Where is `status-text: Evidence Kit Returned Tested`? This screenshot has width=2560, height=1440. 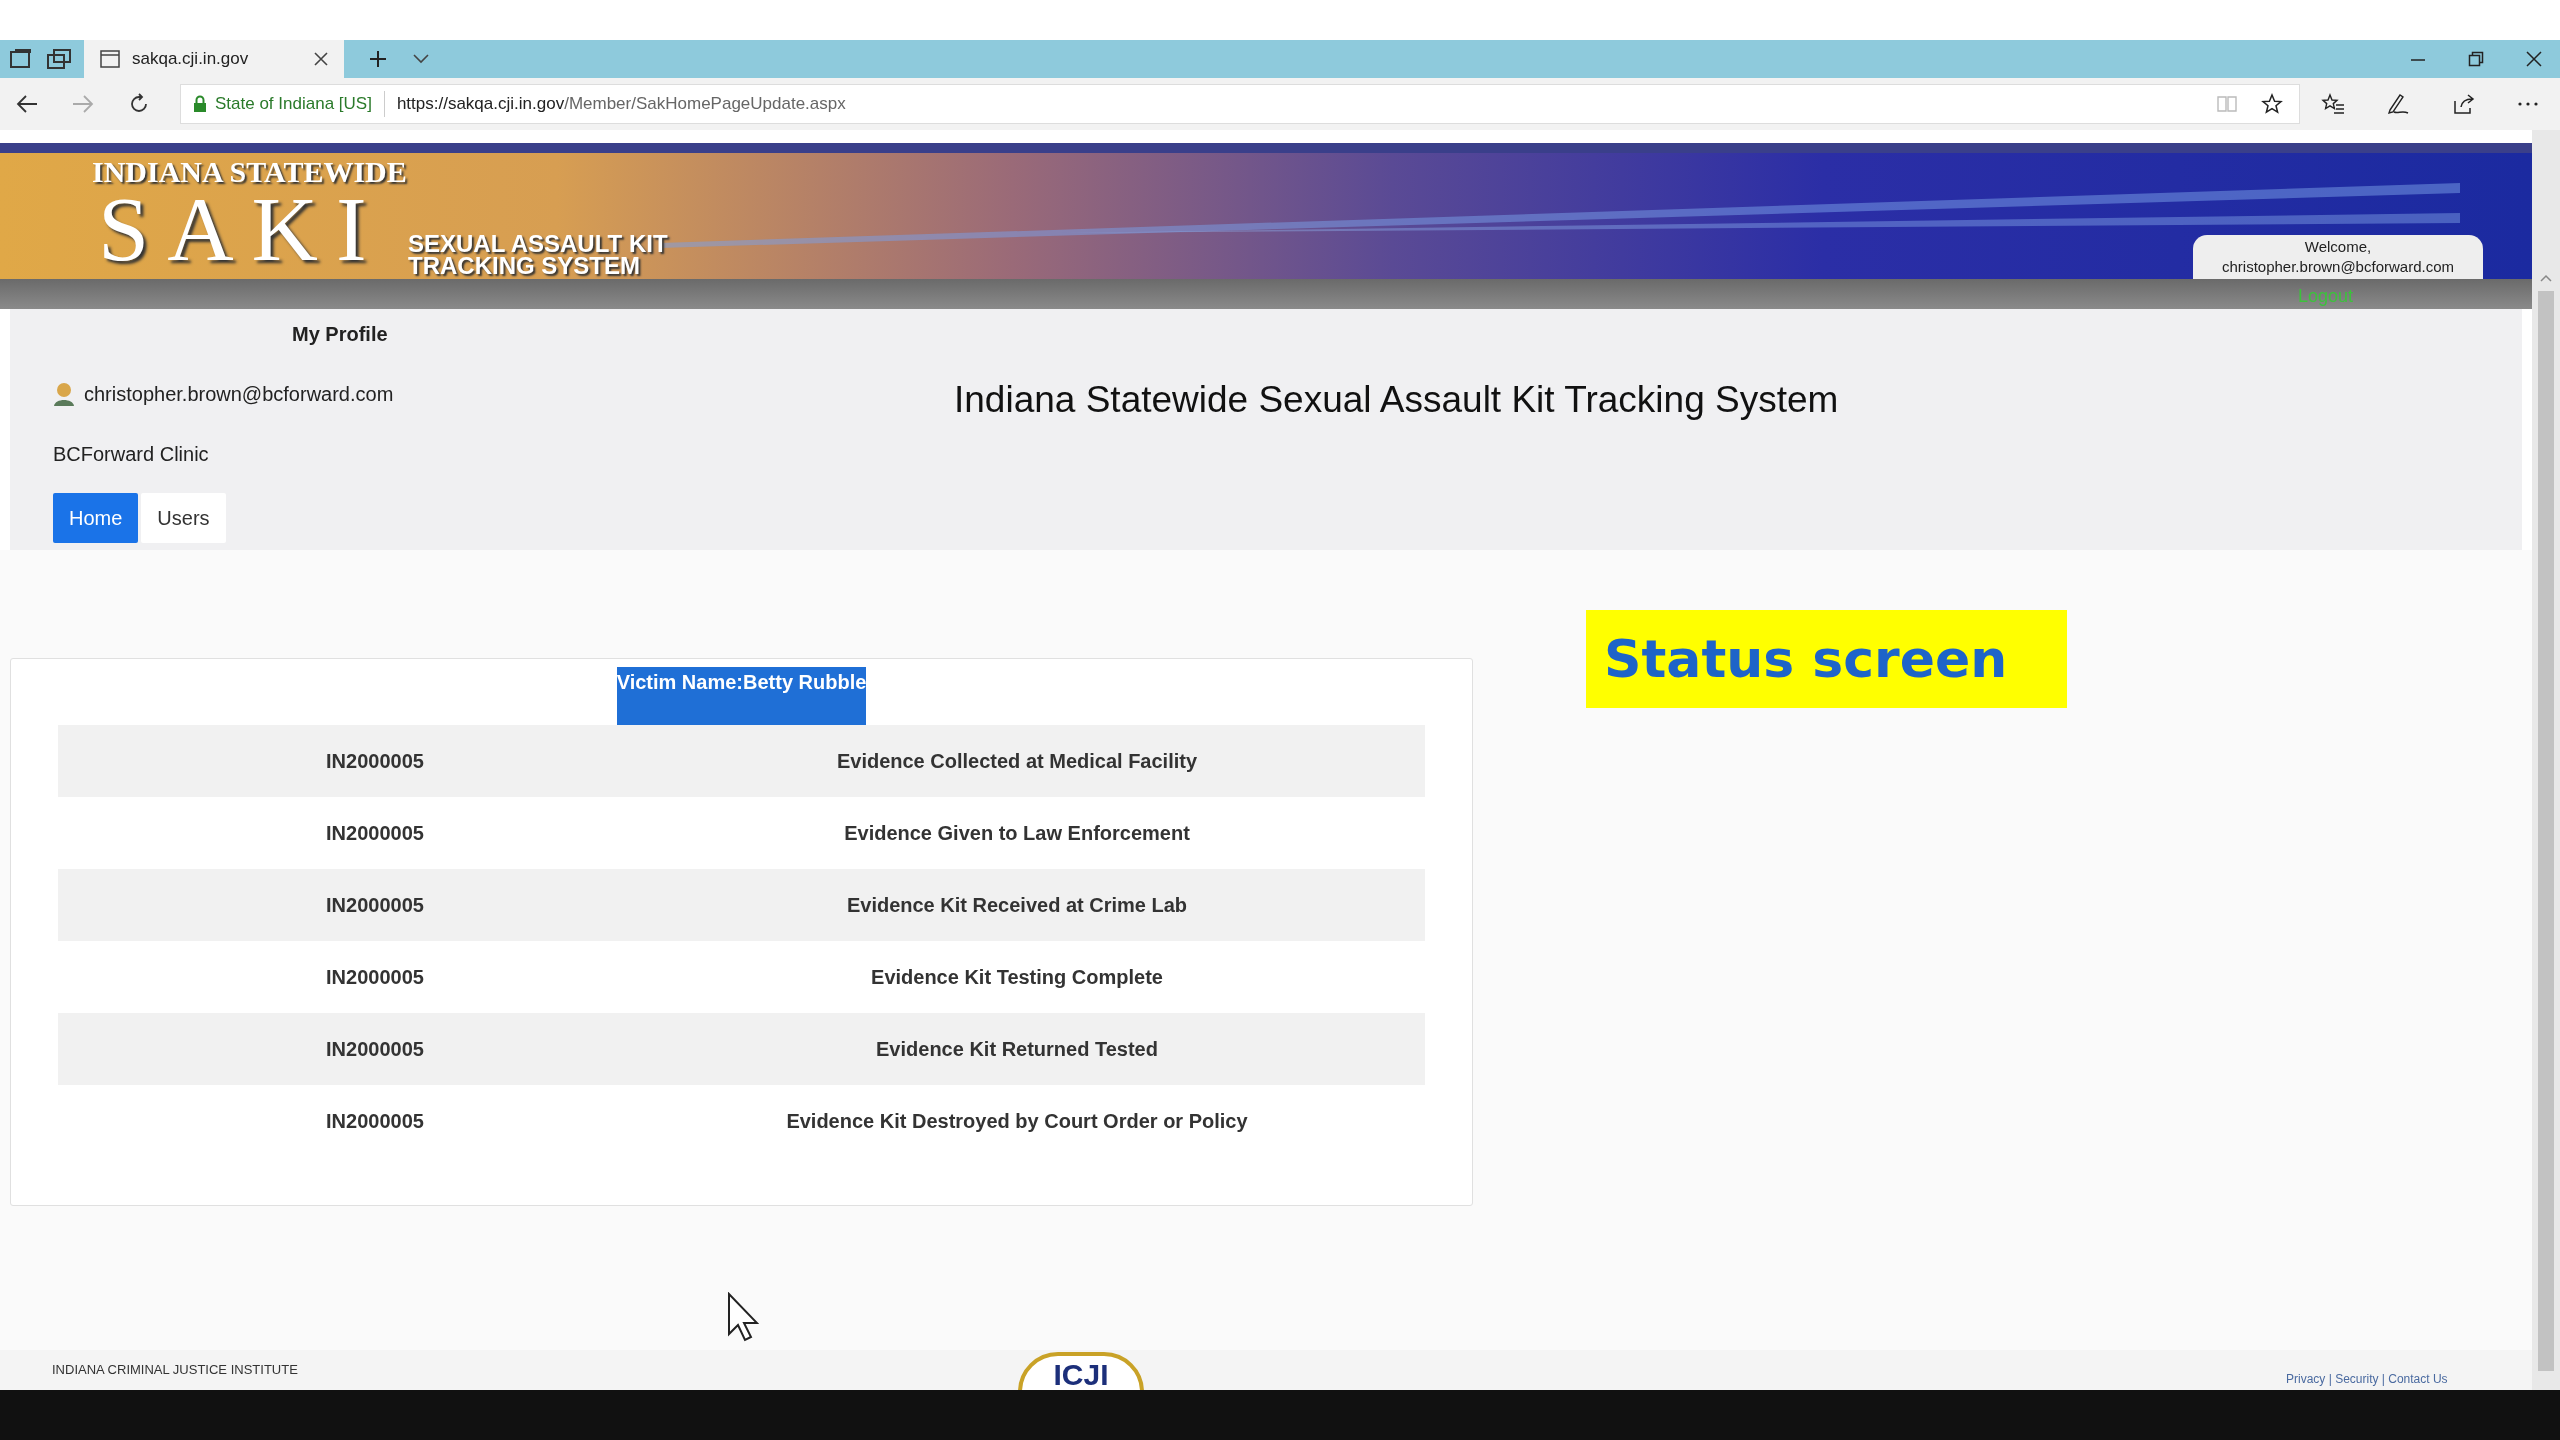 status-text: Evidence Kit Returned Tested is located at coordinates (1017, 1049).